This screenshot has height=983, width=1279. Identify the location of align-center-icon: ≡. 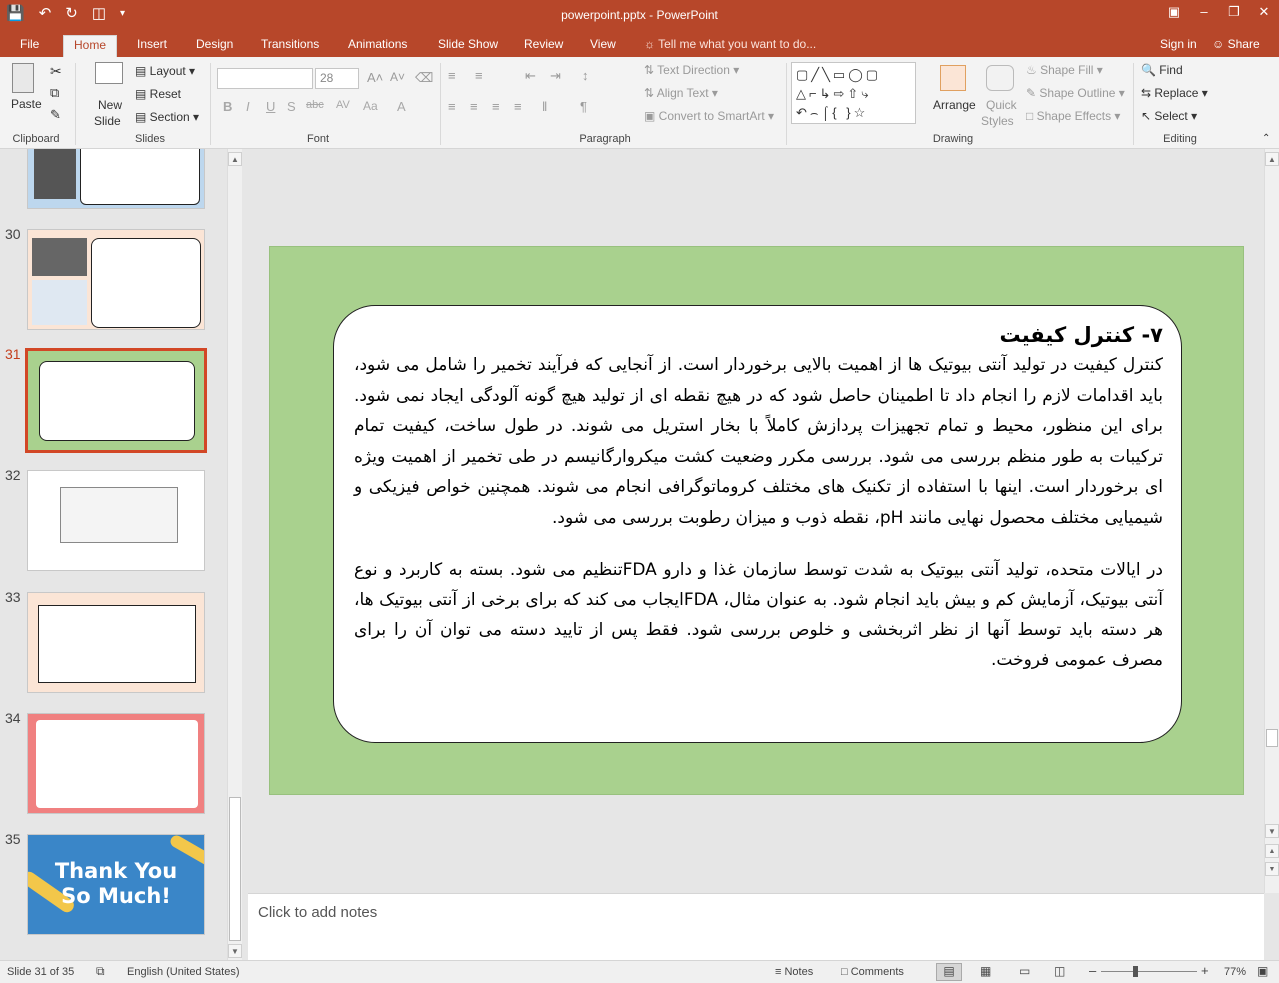
(474, 106).